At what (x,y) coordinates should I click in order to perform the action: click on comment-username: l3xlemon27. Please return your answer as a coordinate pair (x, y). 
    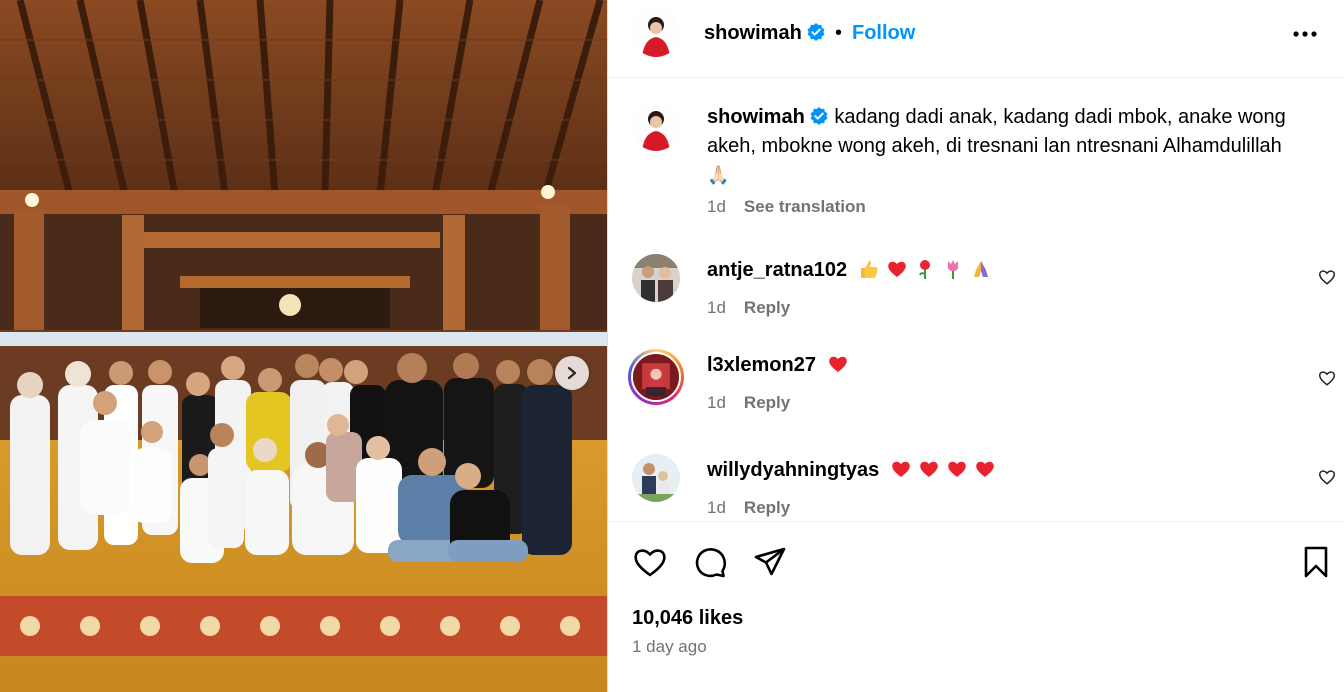
    Looking at the image, I should click on (761, 365).